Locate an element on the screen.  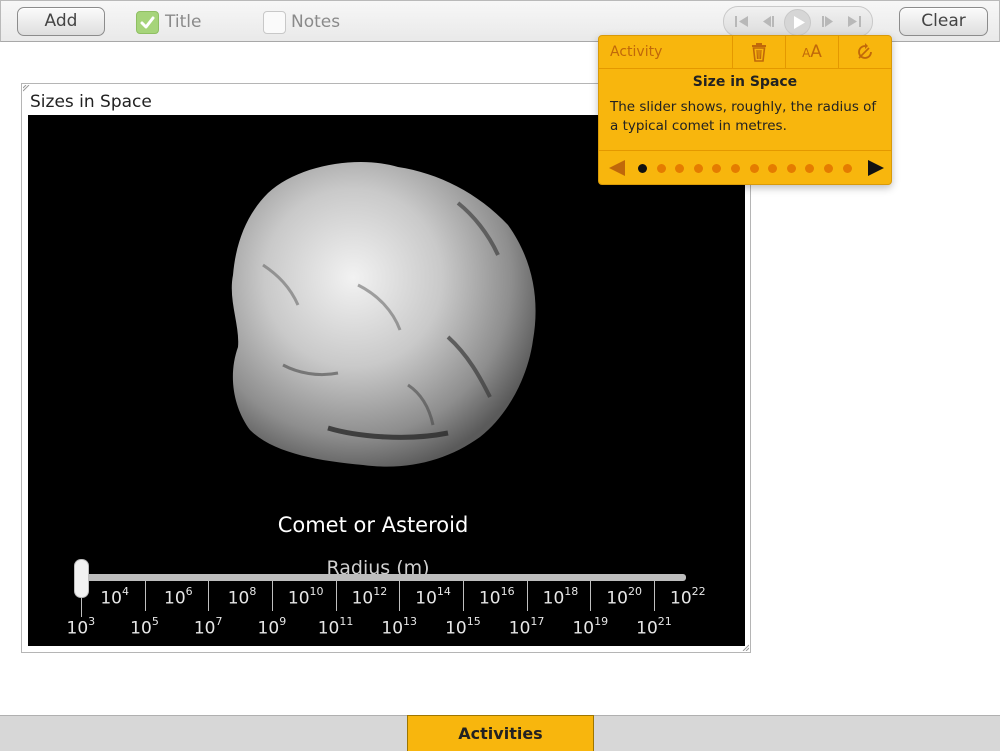
scale-tick-label: 1022 is located at coordinates (688, 597).